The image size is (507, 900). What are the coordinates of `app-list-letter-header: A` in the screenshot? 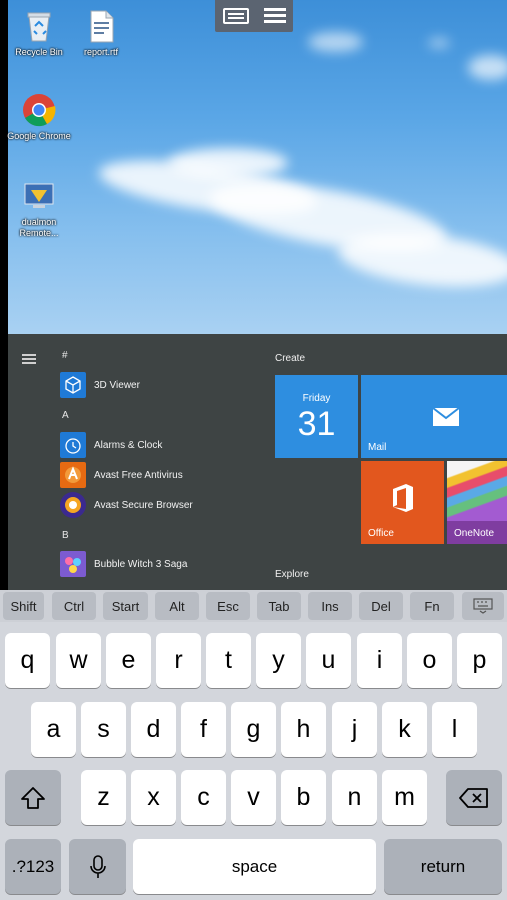 It's located at (65, 415).